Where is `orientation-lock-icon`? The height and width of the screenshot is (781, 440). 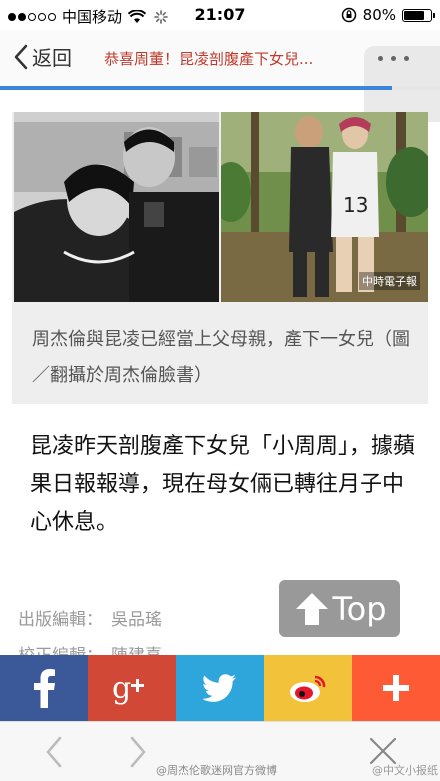 orientation-lock-icon is located at coordinates (348, 15).